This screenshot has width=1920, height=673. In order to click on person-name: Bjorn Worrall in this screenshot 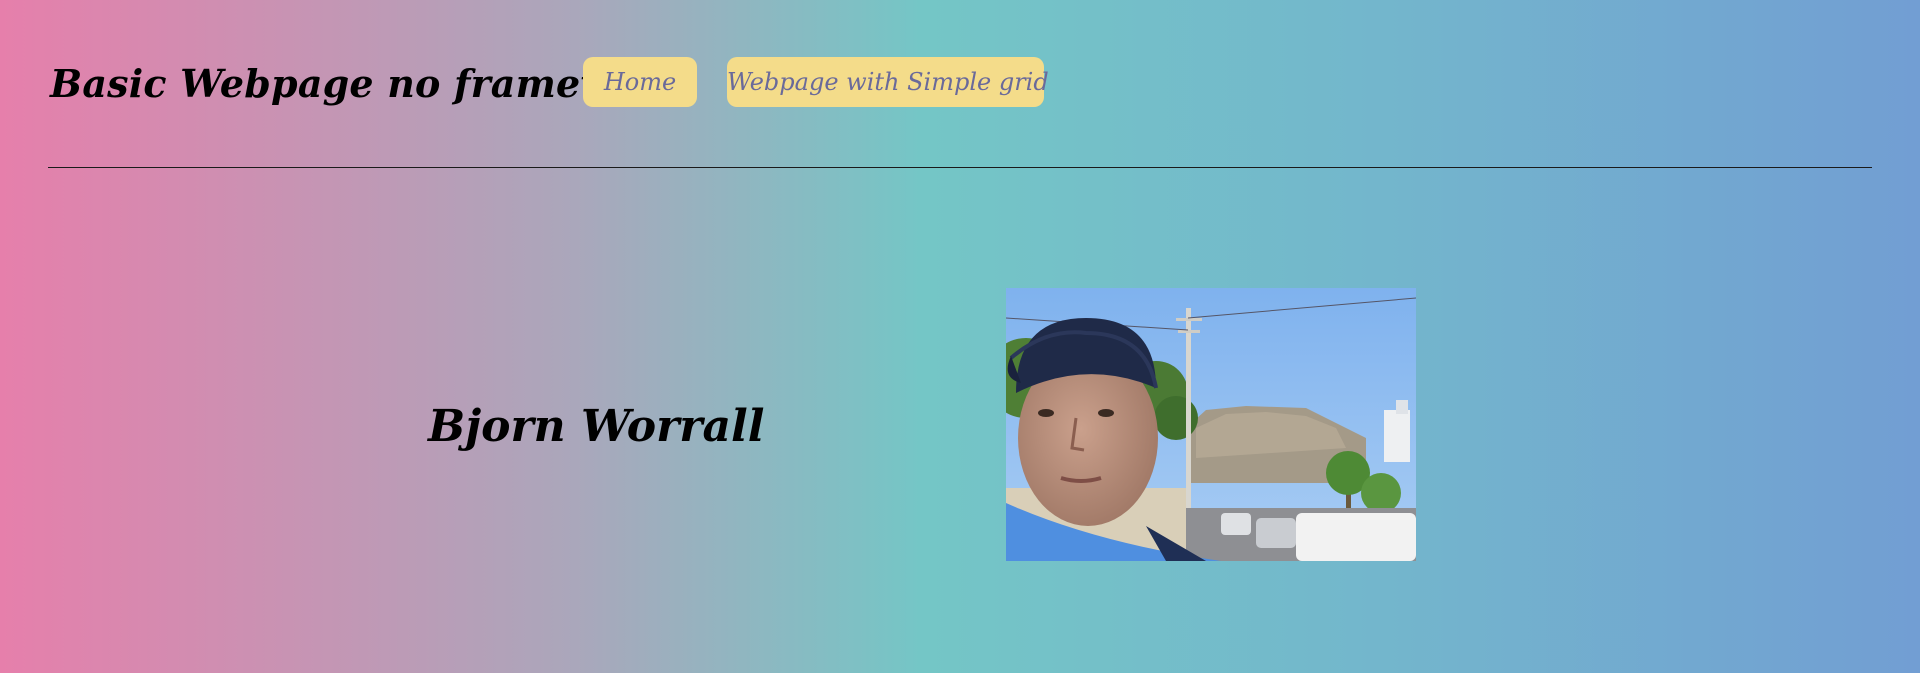, I will do `click(596, 426)`.